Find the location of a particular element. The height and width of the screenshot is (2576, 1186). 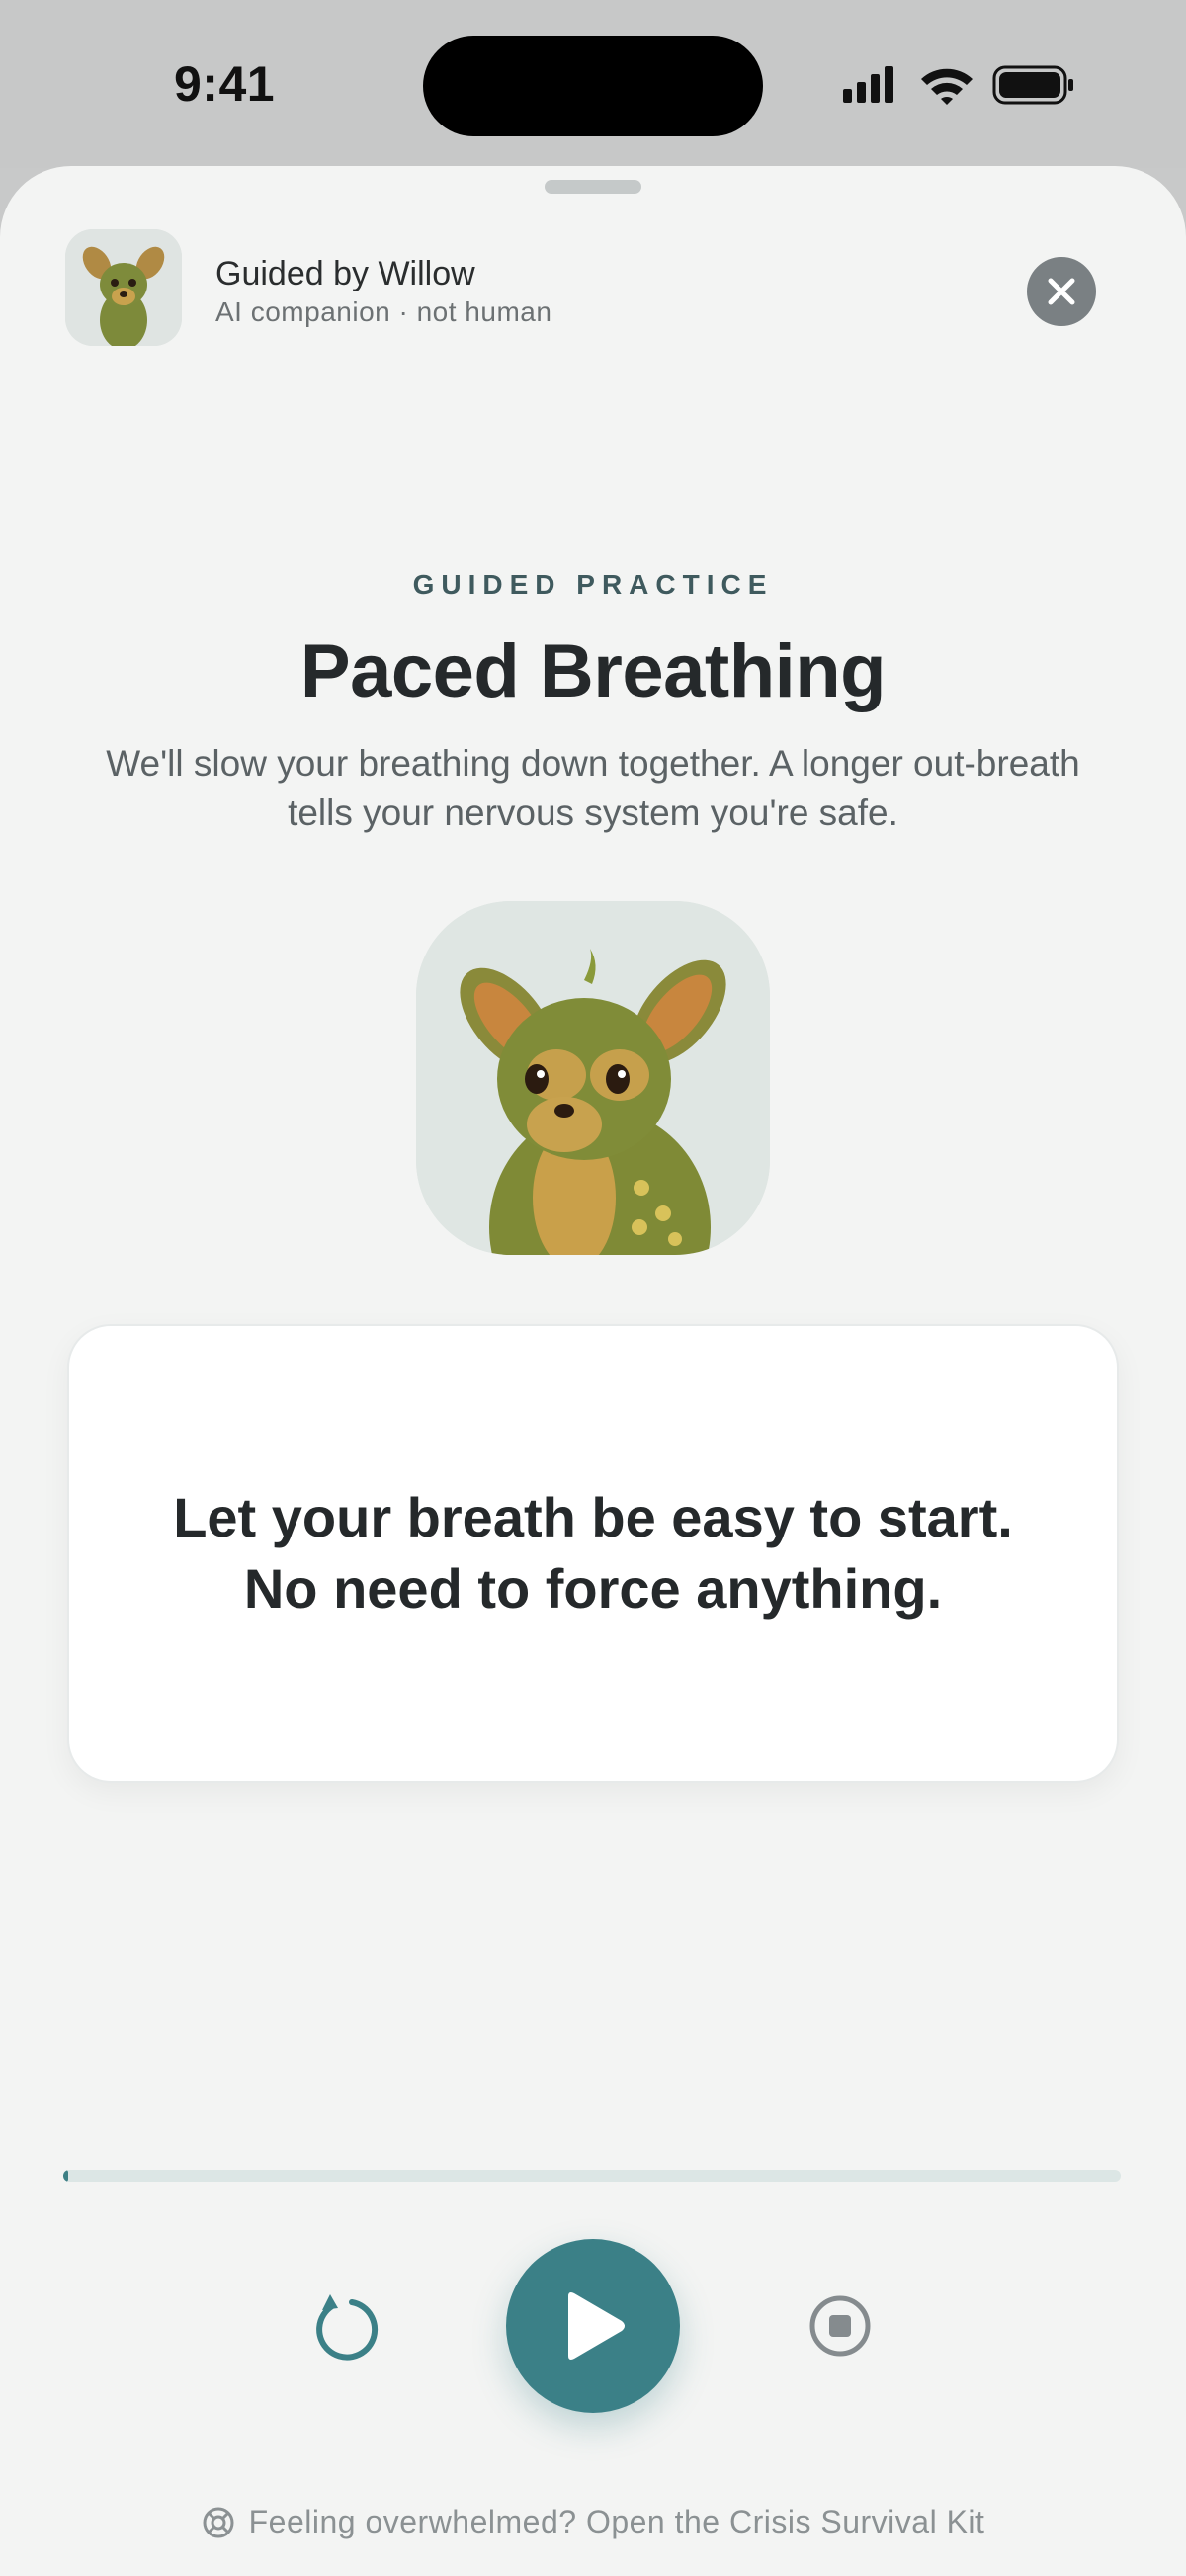

status-icons is located at coordinates (958, 85).